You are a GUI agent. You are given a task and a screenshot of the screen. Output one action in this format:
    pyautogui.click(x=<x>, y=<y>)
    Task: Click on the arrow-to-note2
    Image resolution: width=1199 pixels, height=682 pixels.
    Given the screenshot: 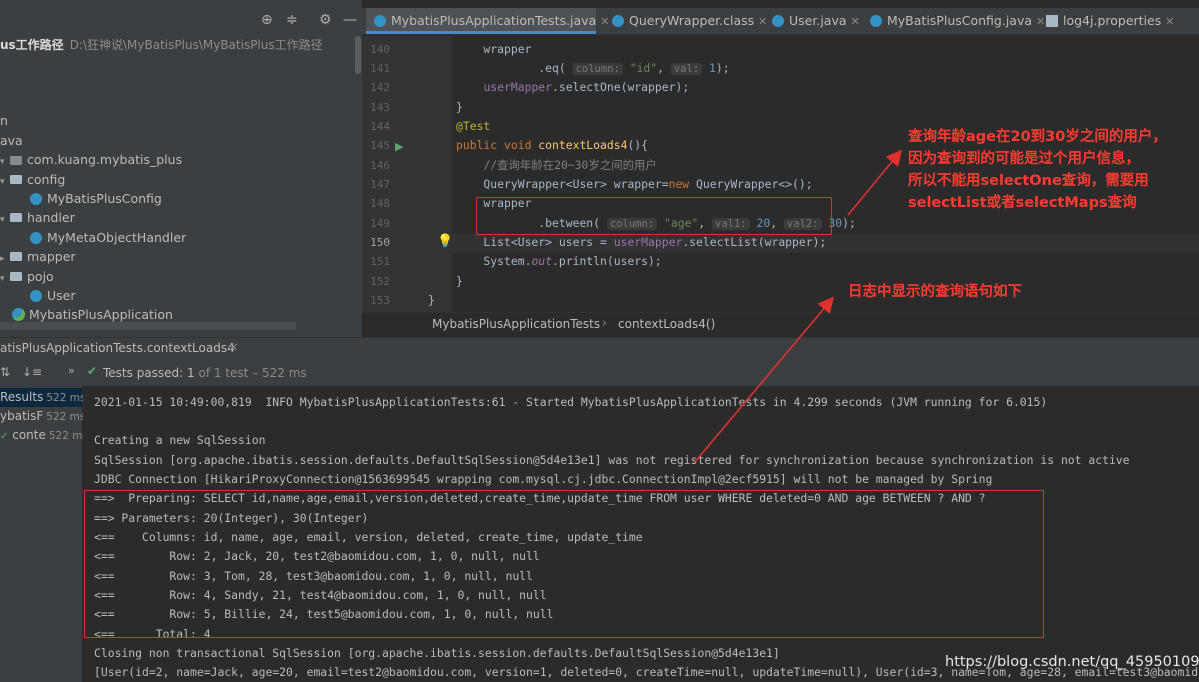 What is the action you would take?
    pyautogui.click(x=764, y=380)
    